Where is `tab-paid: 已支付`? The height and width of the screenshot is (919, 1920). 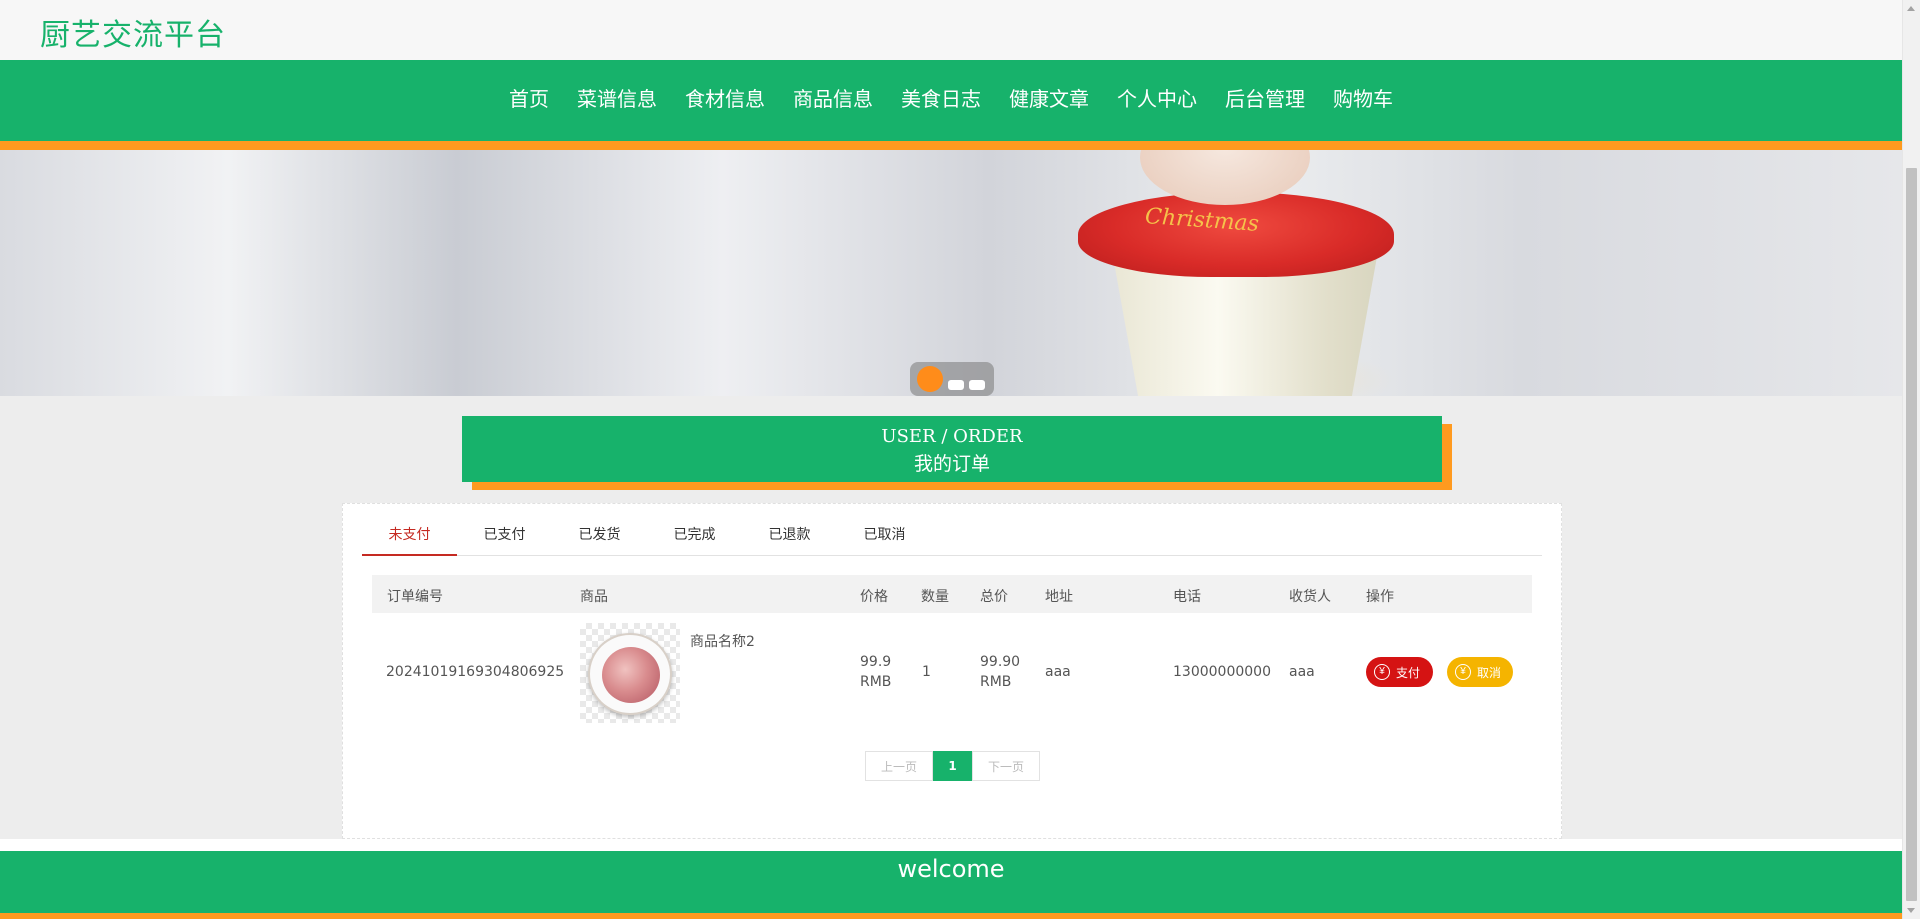 tab-paid: 已支付 is located at coordinates (504, 537).